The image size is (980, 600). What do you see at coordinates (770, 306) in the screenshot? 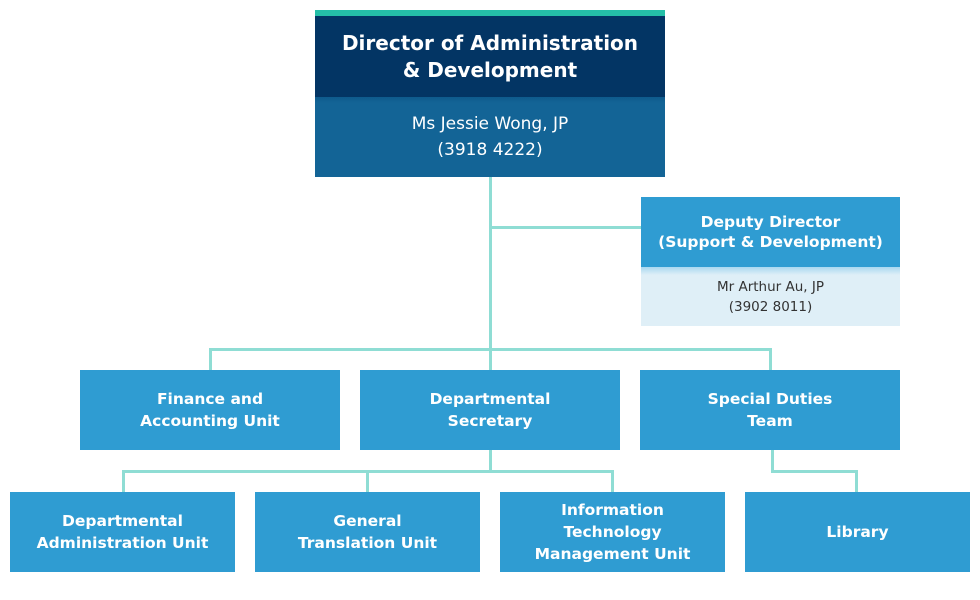
I see `deputy-phone: (3902 8011)` at bounding box center [770, 306].